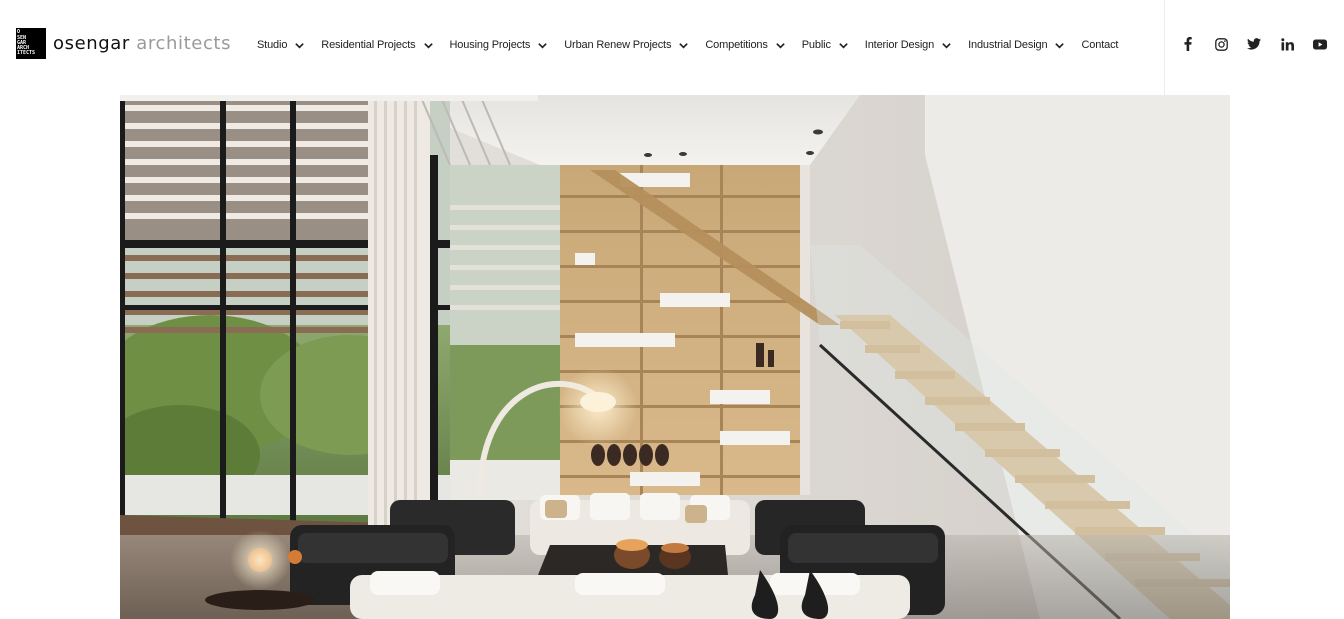 Image resolution: width=1344 pixels, height=619 pixels. Describe the element at coordinates (626, 45) in the screenshot. I see `nav-item-urban-renew-projects: Urban Renew Projects` at that location.